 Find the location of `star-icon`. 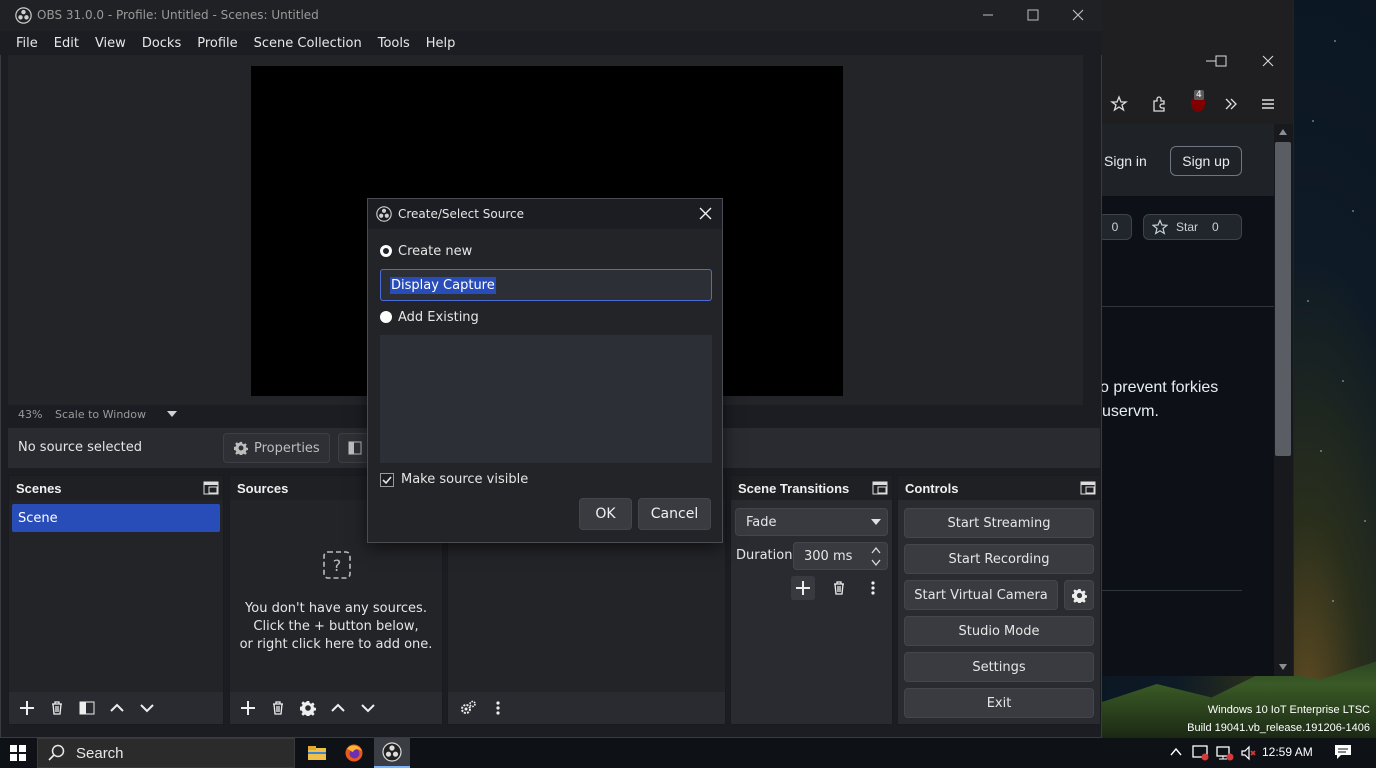

star-icon is located at coordinates (1160, 227).